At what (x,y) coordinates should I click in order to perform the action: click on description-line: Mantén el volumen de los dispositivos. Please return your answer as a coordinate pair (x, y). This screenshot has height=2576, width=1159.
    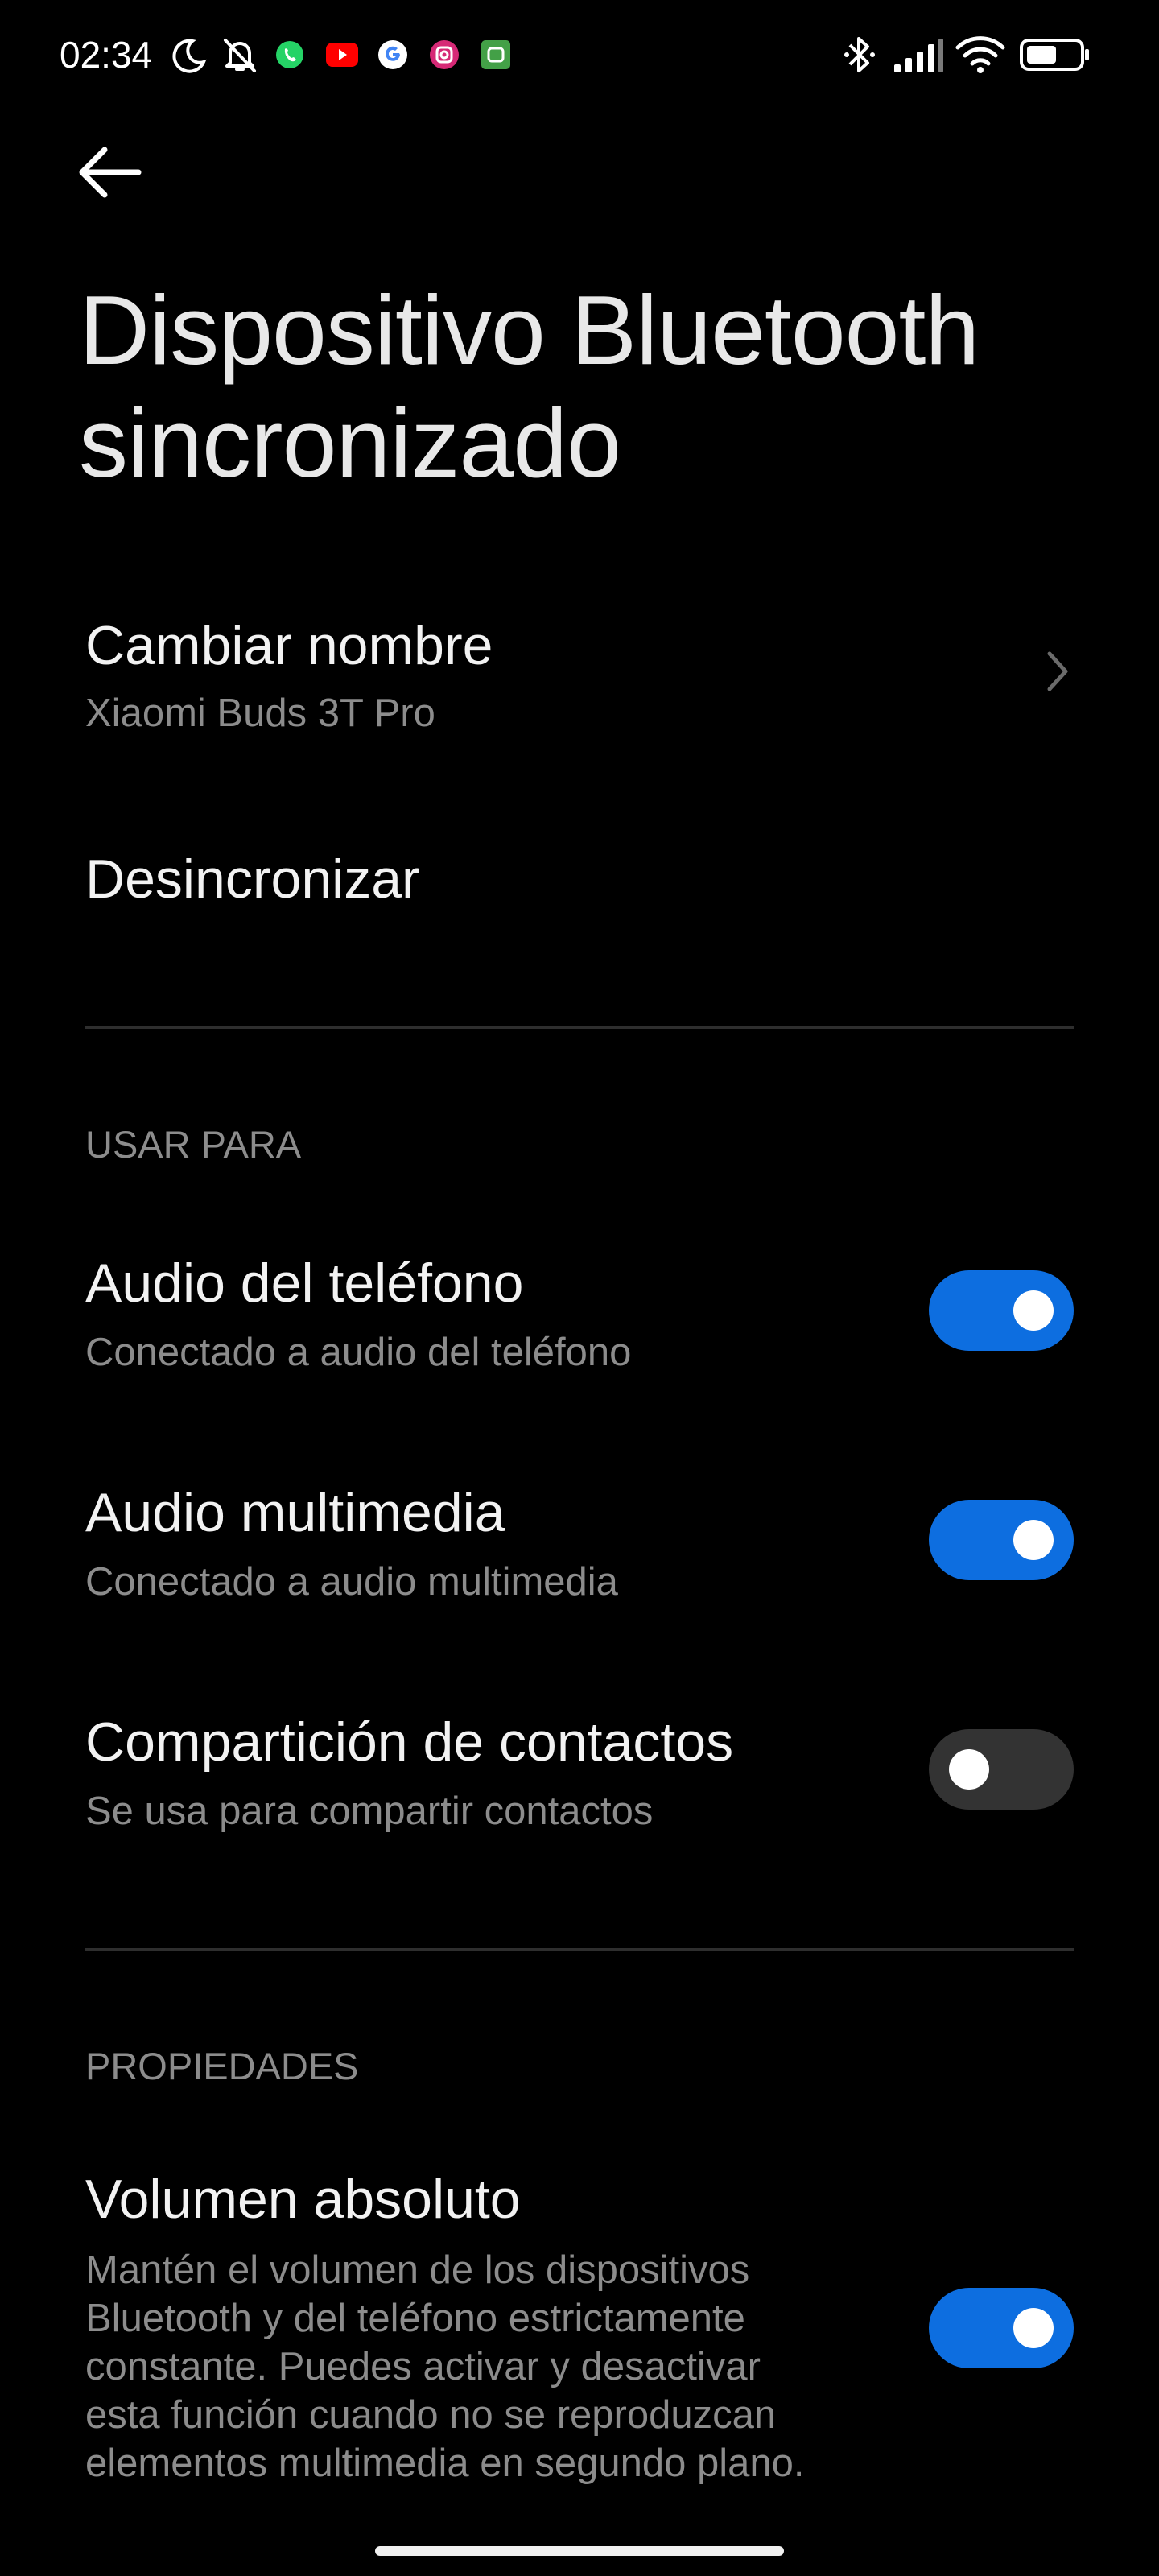
    Looking at the image, I should click on (418, 2270).